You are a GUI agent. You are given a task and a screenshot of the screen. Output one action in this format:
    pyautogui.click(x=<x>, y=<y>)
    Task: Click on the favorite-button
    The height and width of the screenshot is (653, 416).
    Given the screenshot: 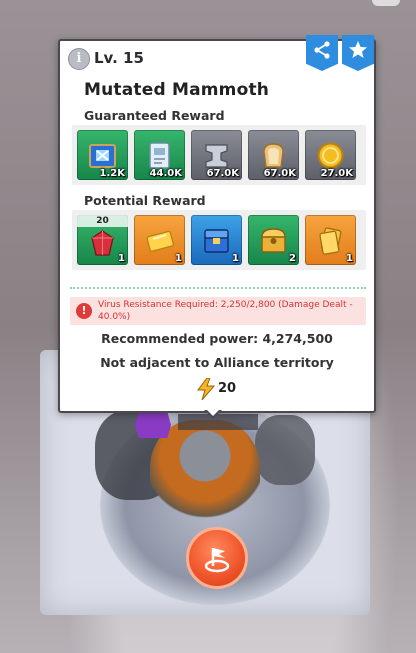 What is the action you would take?
    pyautogui.click(x=358, y=53)
    